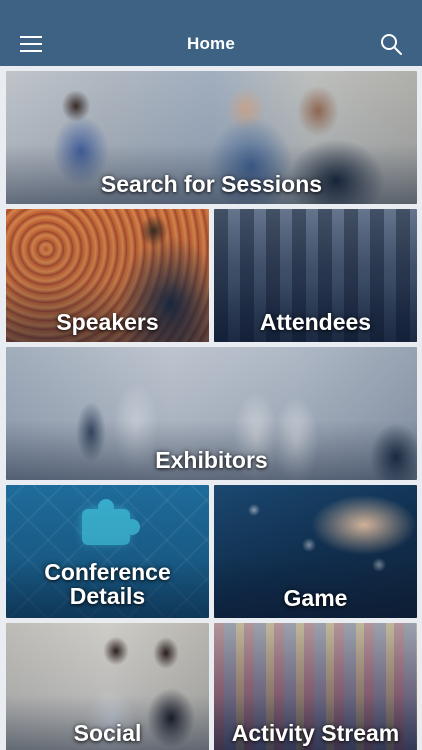  What do you see at coordinates (107, 584) in the screenshot?
I see `tile-label: Conference Details` at bounding box center [107, 584].